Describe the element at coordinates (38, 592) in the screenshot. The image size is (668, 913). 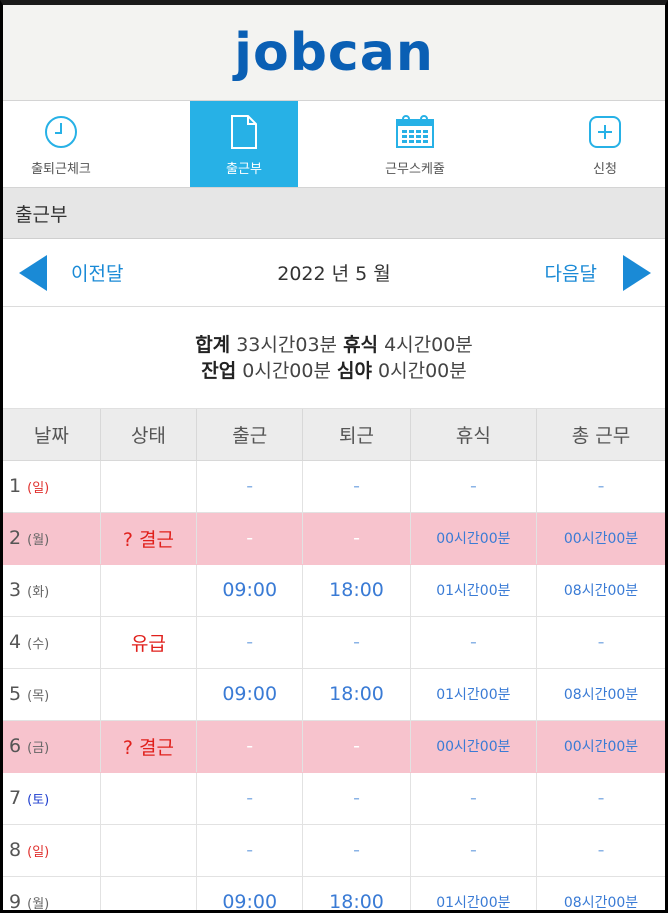
I see `weekday-label: (화)` at that location.